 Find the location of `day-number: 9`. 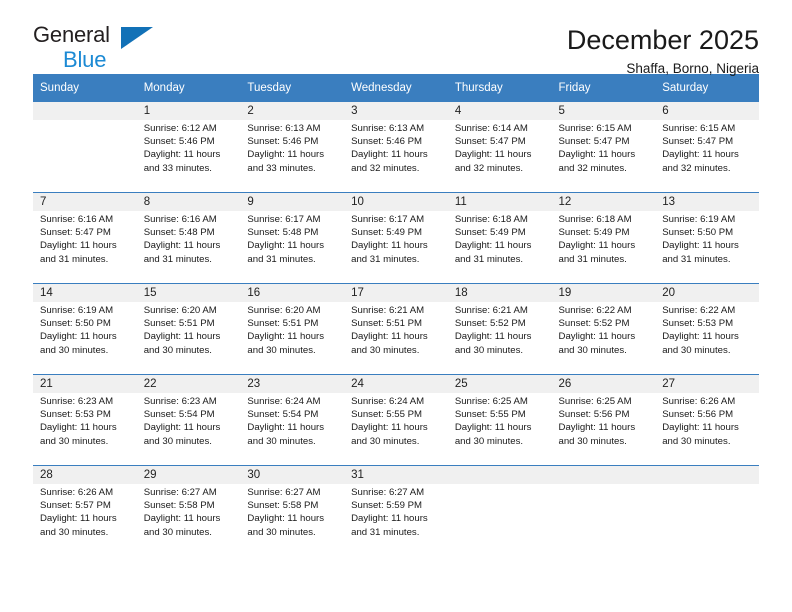

day-number: 9 is located at coordinates (292, 202).